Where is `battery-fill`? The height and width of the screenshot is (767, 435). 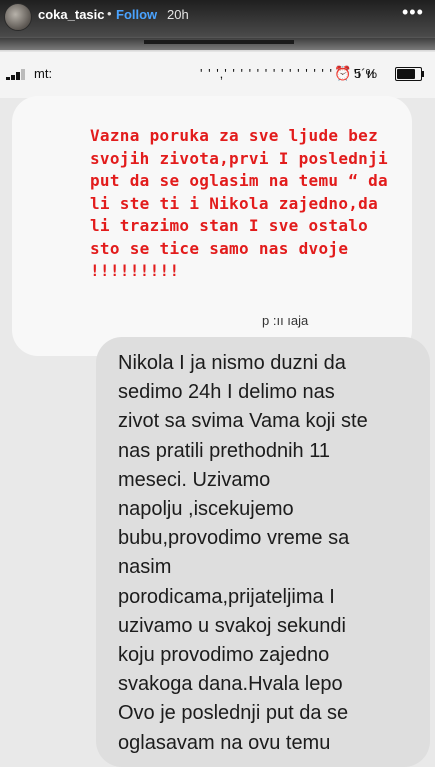
battery-fill is located at coordinates (406, 74).